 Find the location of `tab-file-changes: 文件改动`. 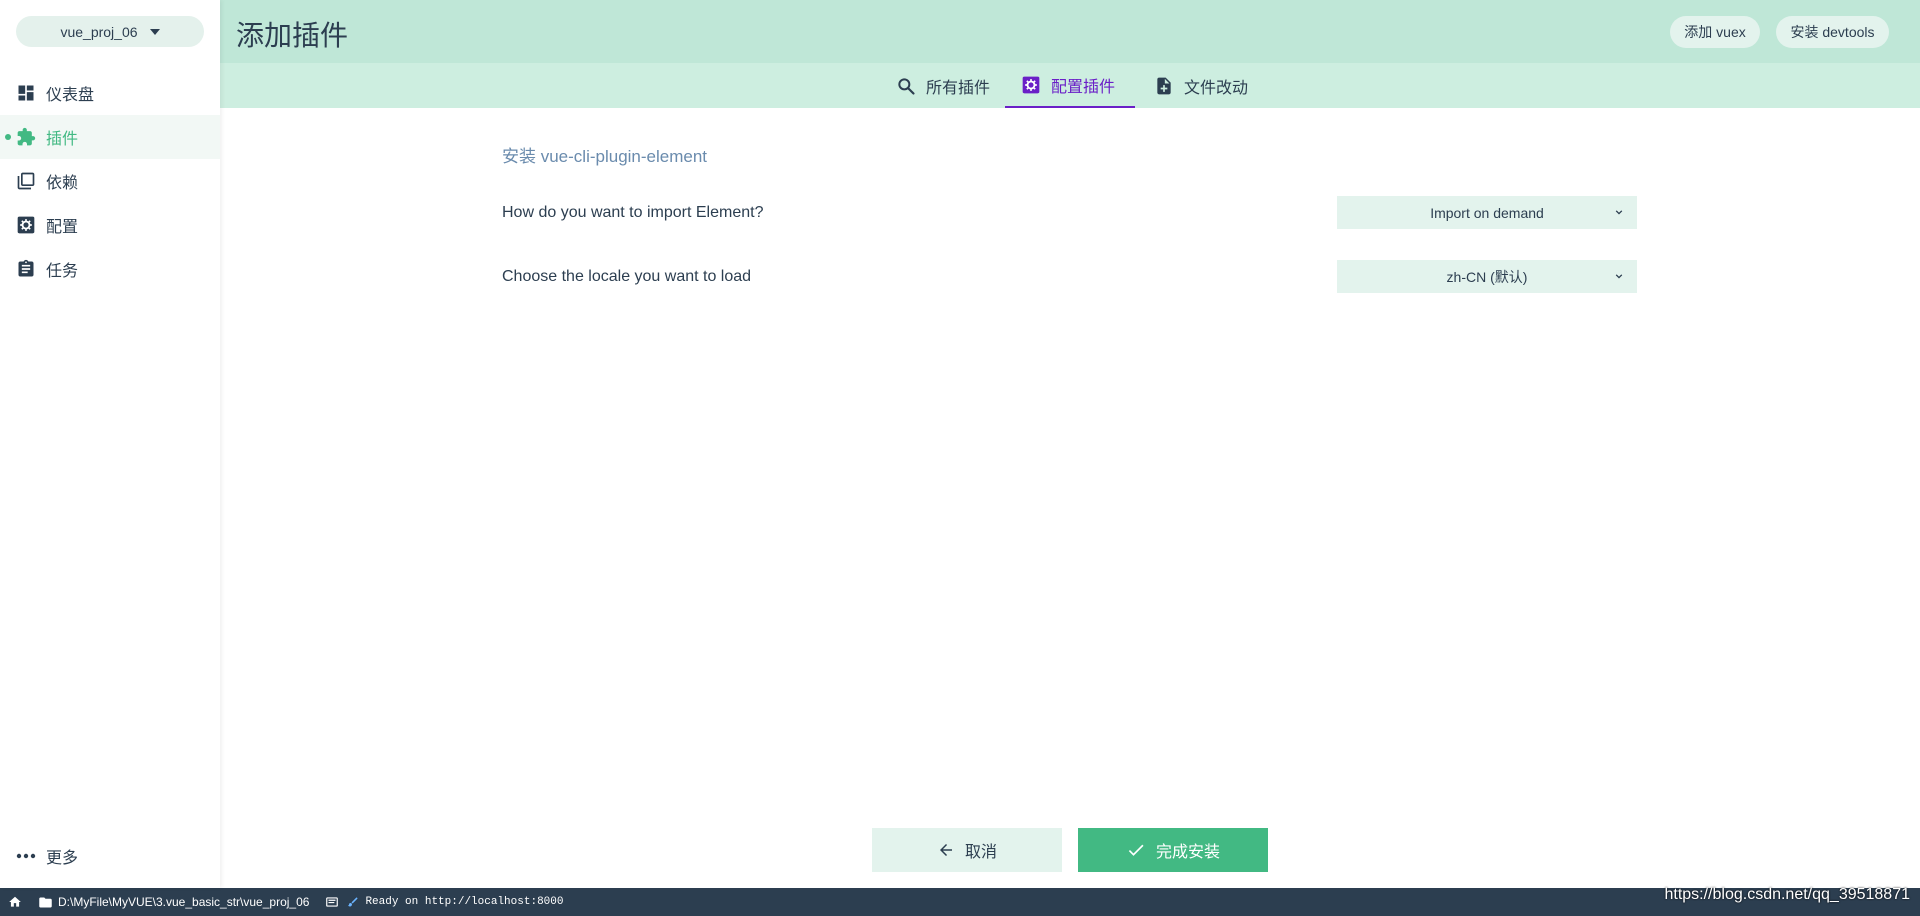

tab-file-changes: 文件改动 is located at coordinates (1201, 85).